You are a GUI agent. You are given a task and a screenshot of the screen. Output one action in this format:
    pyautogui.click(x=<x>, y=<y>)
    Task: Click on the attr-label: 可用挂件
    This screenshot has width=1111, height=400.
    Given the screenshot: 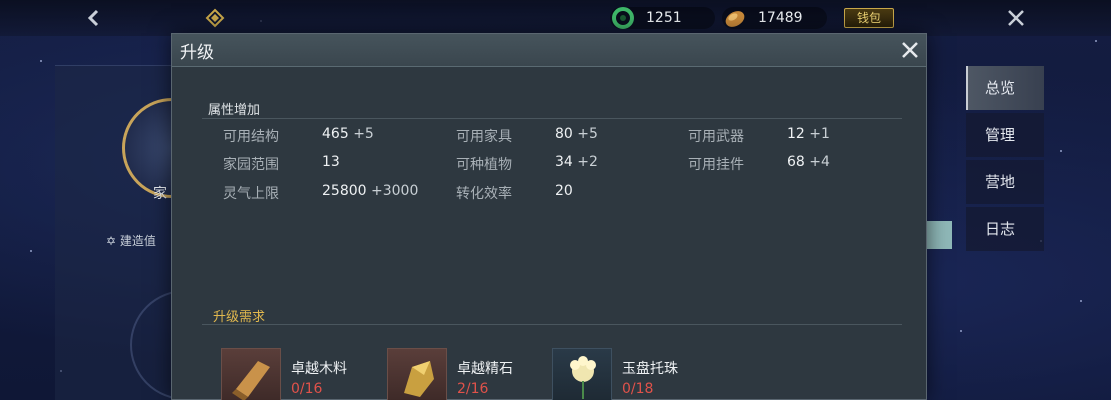 What is the action you would take?
    pyautogui.click(x=716, y=165)
    